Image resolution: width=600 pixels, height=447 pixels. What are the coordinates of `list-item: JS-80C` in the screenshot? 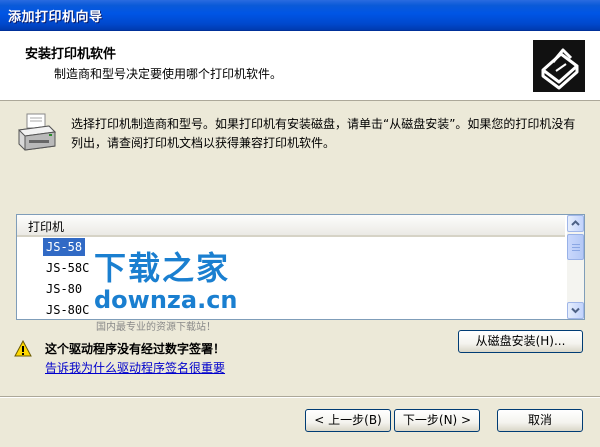 It's located at (67, 310).